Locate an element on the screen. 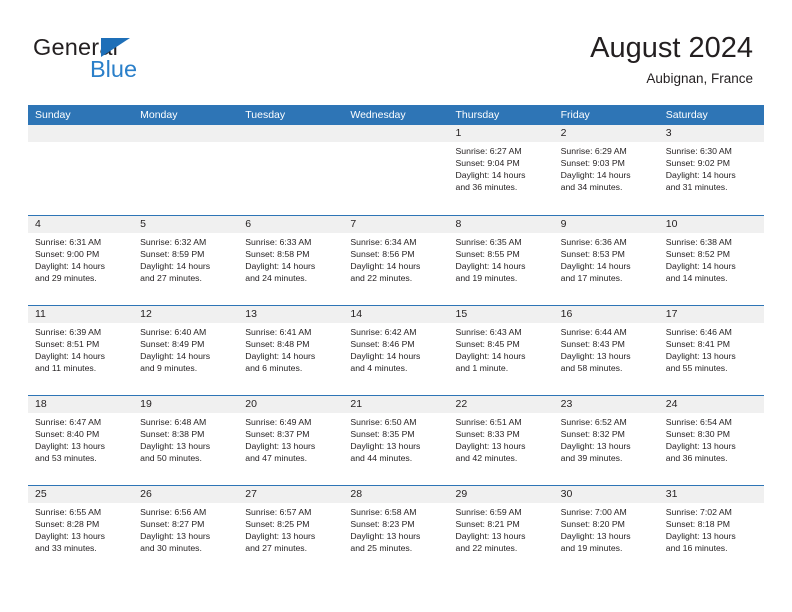 This screenshot has width=792, height=612. weekday-header-sunday: Sunday is located at coordinates (53, 115).